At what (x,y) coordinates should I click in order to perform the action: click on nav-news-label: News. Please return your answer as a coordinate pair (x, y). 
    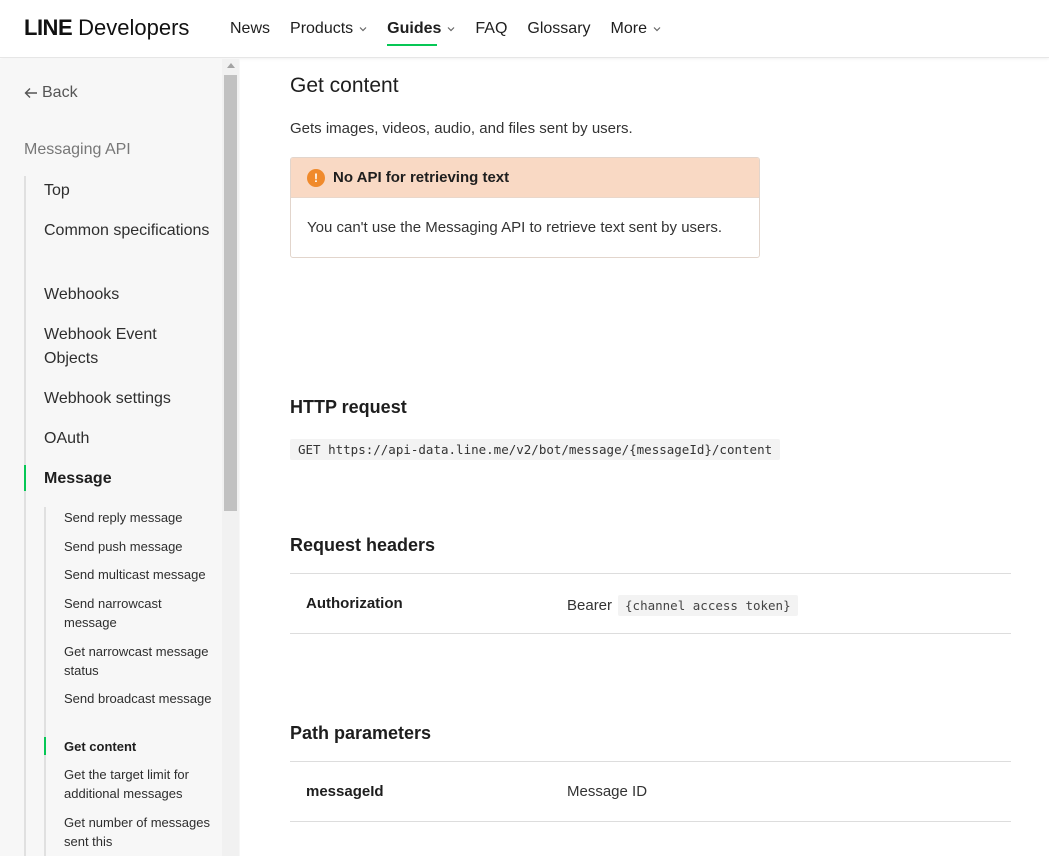
    Looking at the image, I should click on (250, 28).